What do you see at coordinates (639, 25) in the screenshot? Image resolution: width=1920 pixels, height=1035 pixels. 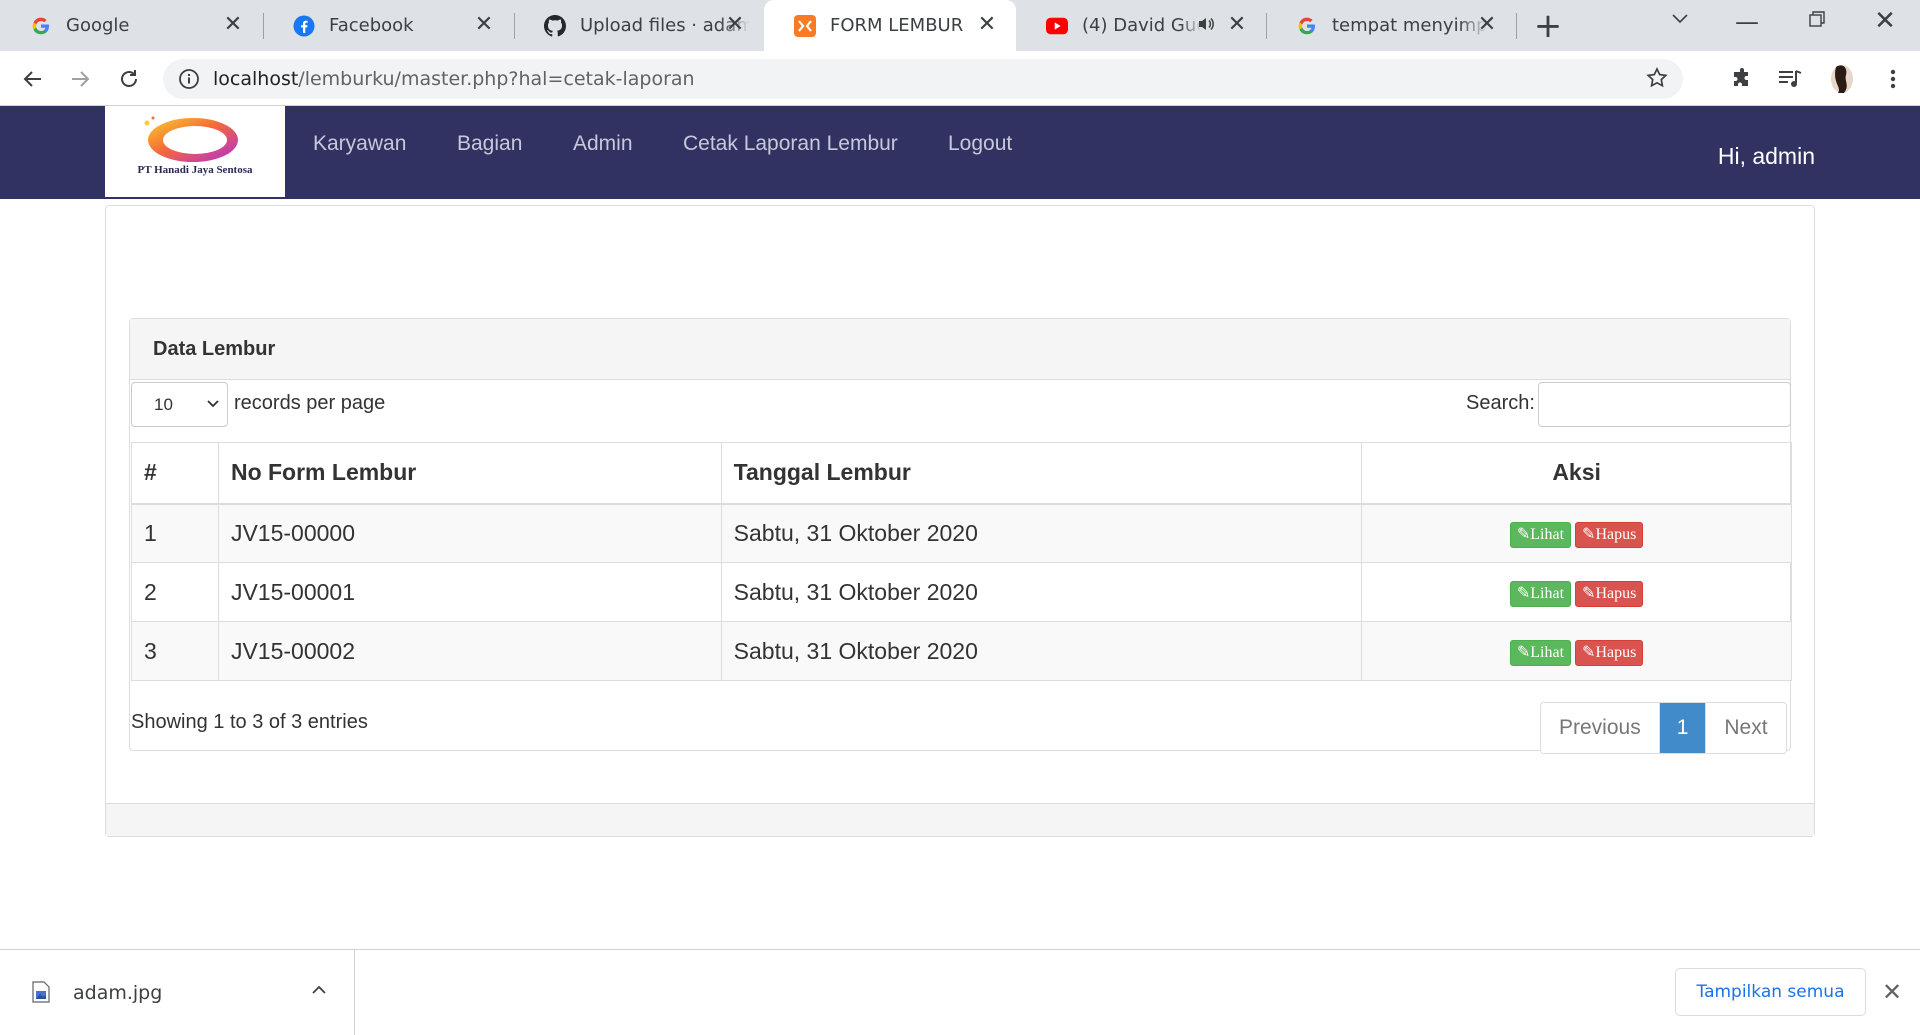 I see `tab-github: Upload files · adam ✕` at bounding box center [639, 25].